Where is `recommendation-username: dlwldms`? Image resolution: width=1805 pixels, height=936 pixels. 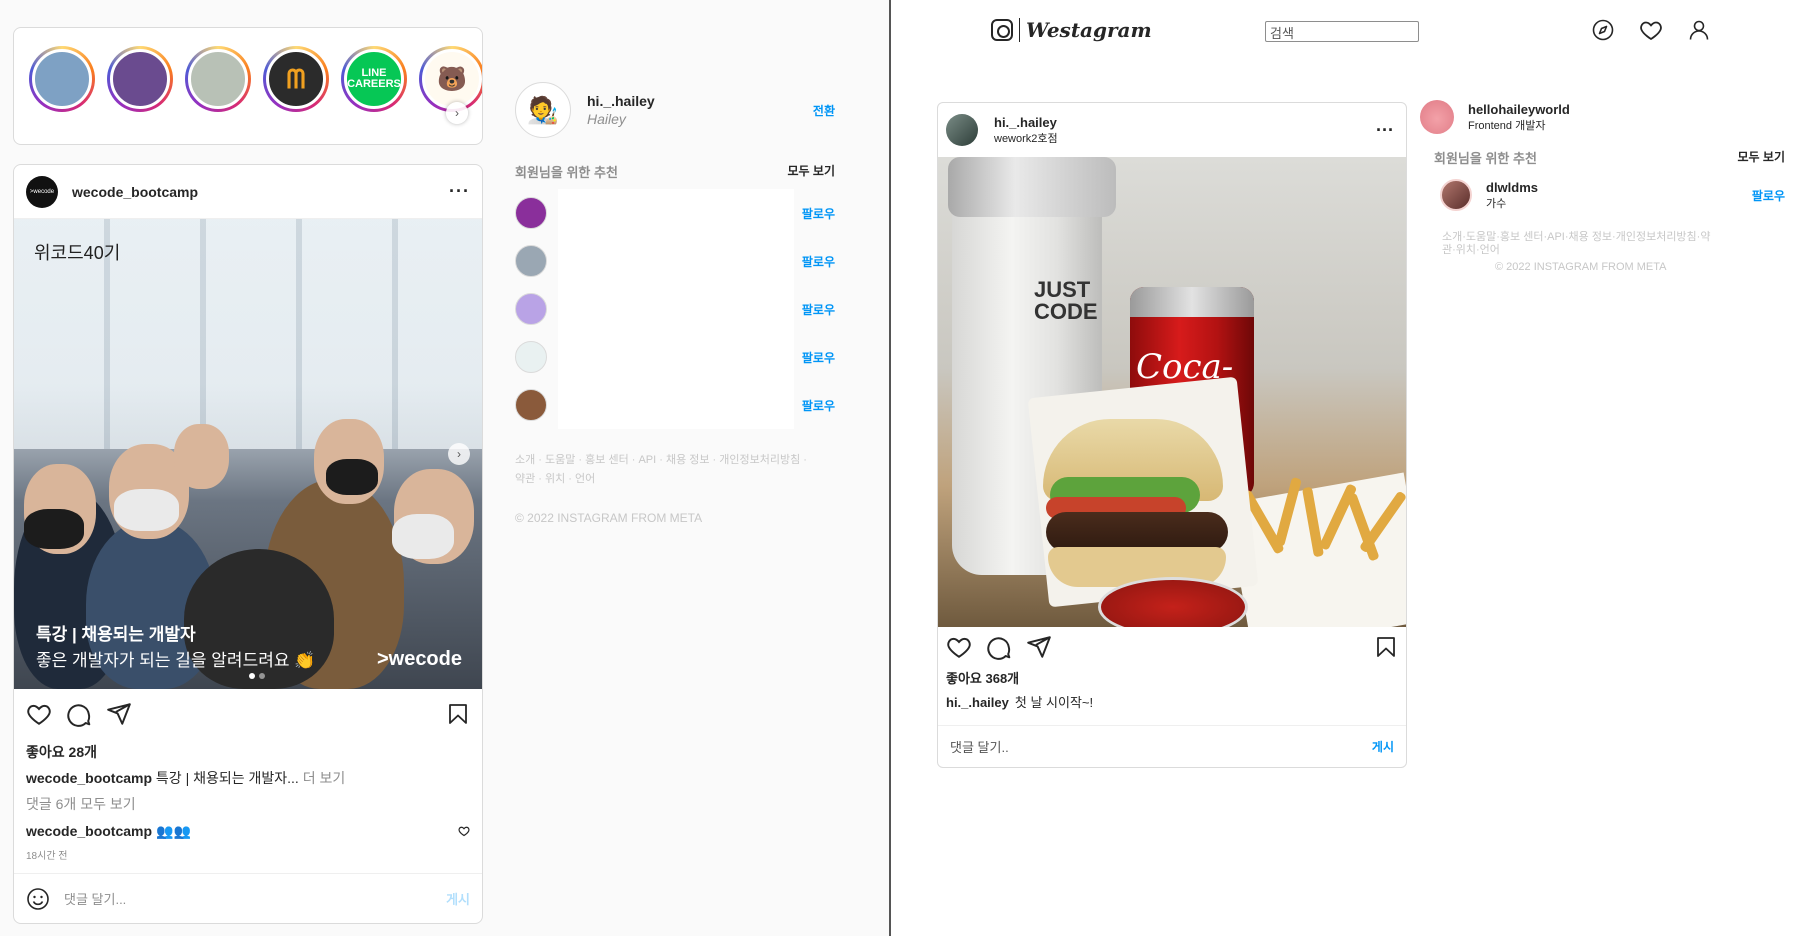
recommendation-username: dlwldms is located at coordinates (1512, 187).